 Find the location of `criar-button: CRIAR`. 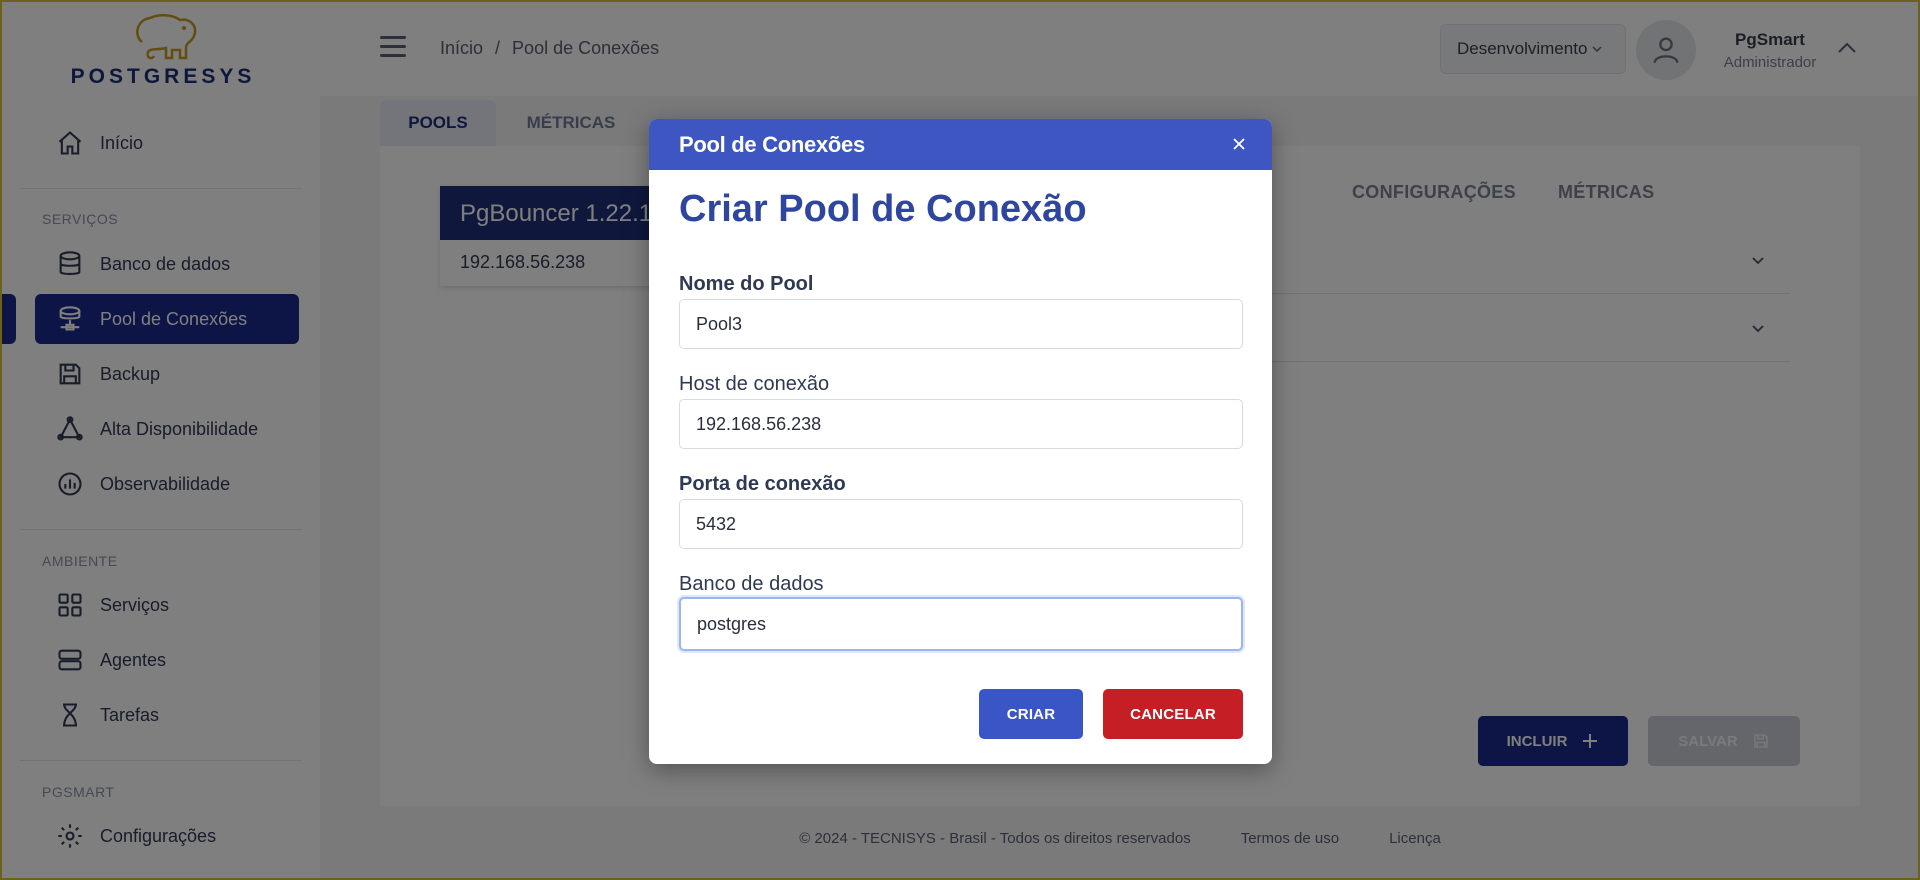

criar-button: CRIAR is located at coordinates (1031, 714).